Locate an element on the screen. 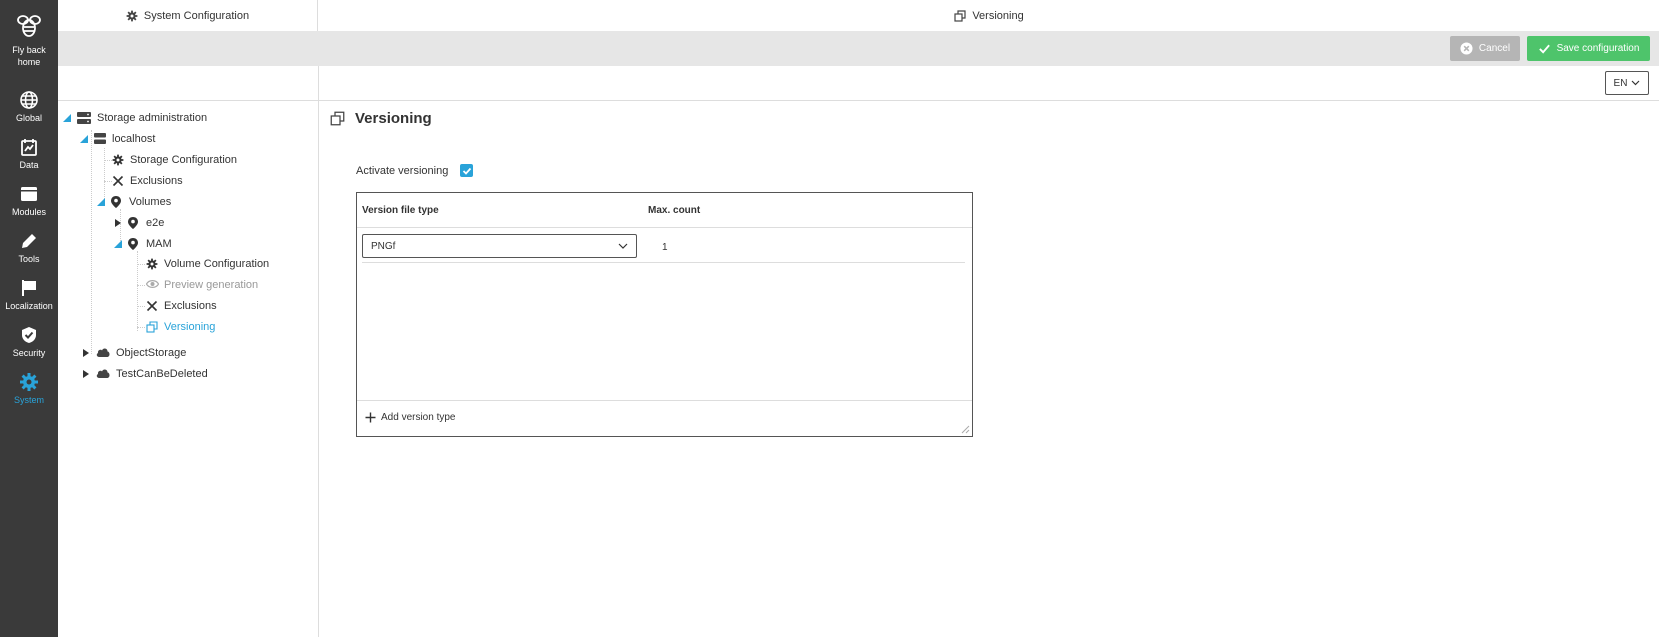  rail-item-global: Global is located at coordinates (29, 107).